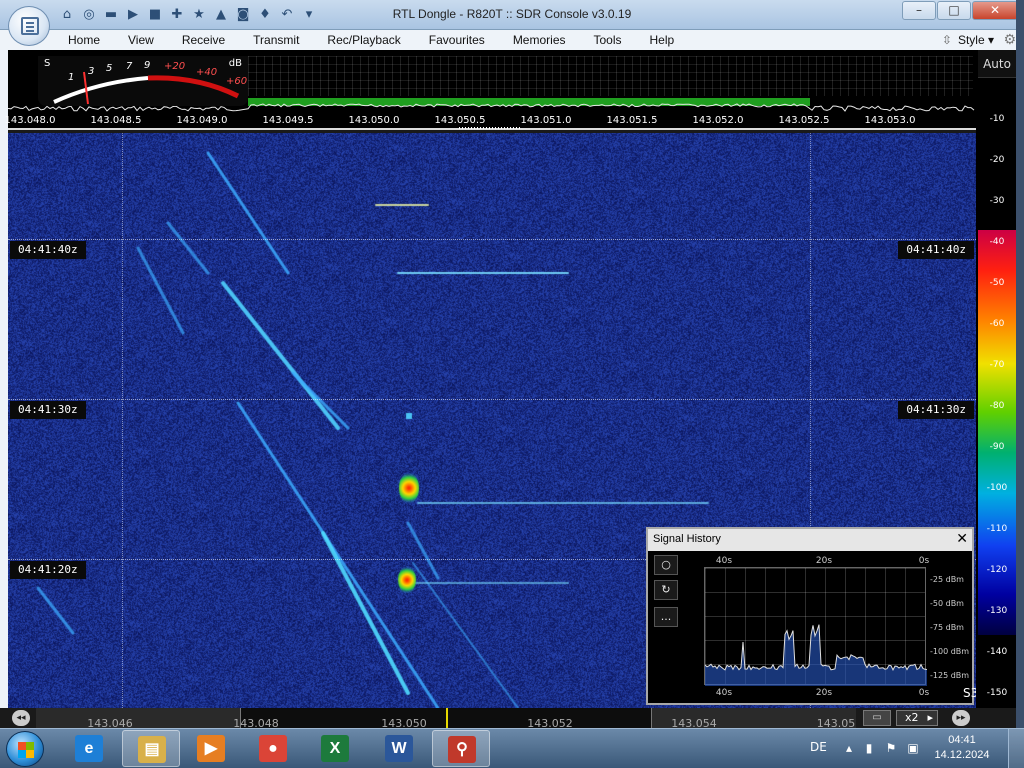  What do you see at coordinates (913, 748) in the screenshot?
I see `network-icon: ▣` at bounding box center [913, 748].